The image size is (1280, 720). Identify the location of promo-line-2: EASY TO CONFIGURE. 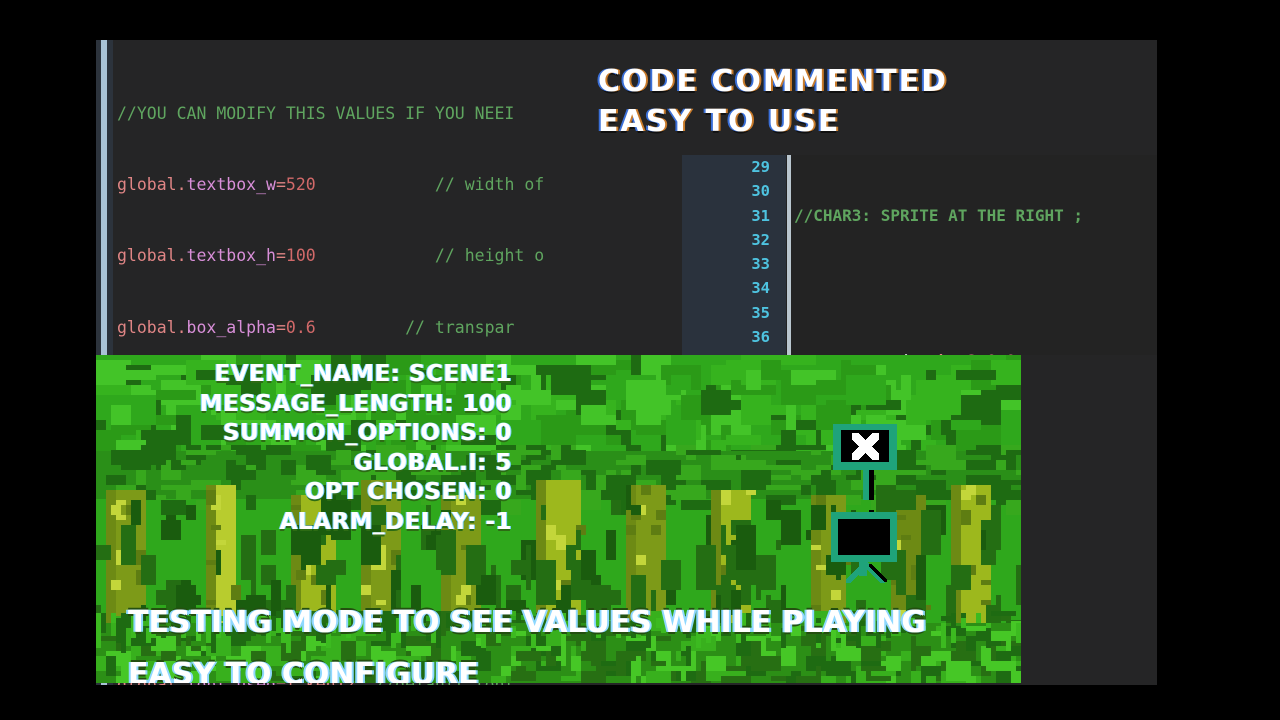
(303, 670).